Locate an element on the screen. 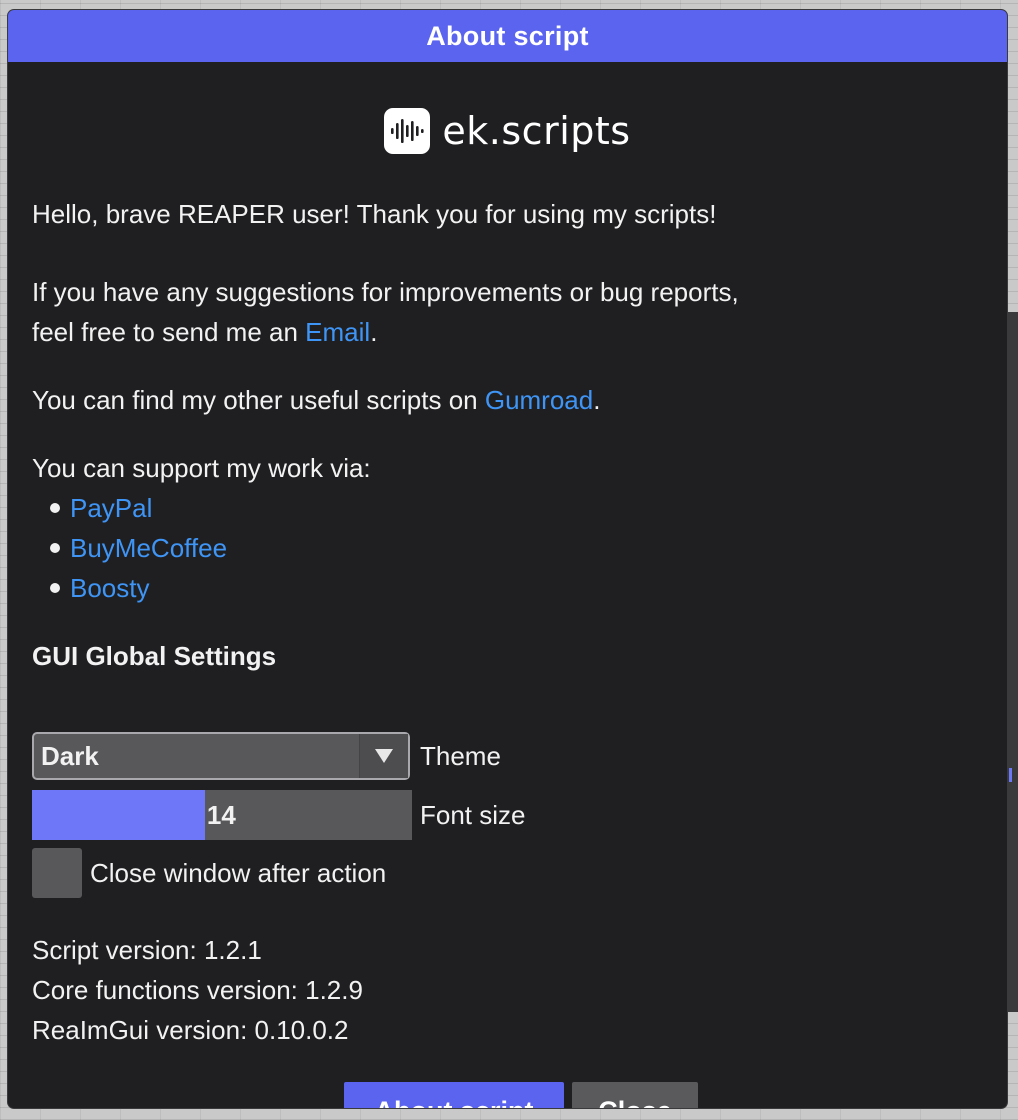 The height and width of the screenshot is (1120, 1018). font-size-label: Font size is located at coordinates (473, 815).